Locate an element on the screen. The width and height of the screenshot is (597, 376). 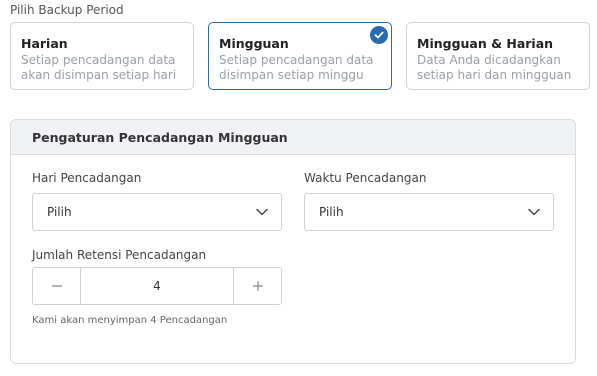
retention-label: Jumlah Retensi Pencadangan is located at coordinates (119, 255).